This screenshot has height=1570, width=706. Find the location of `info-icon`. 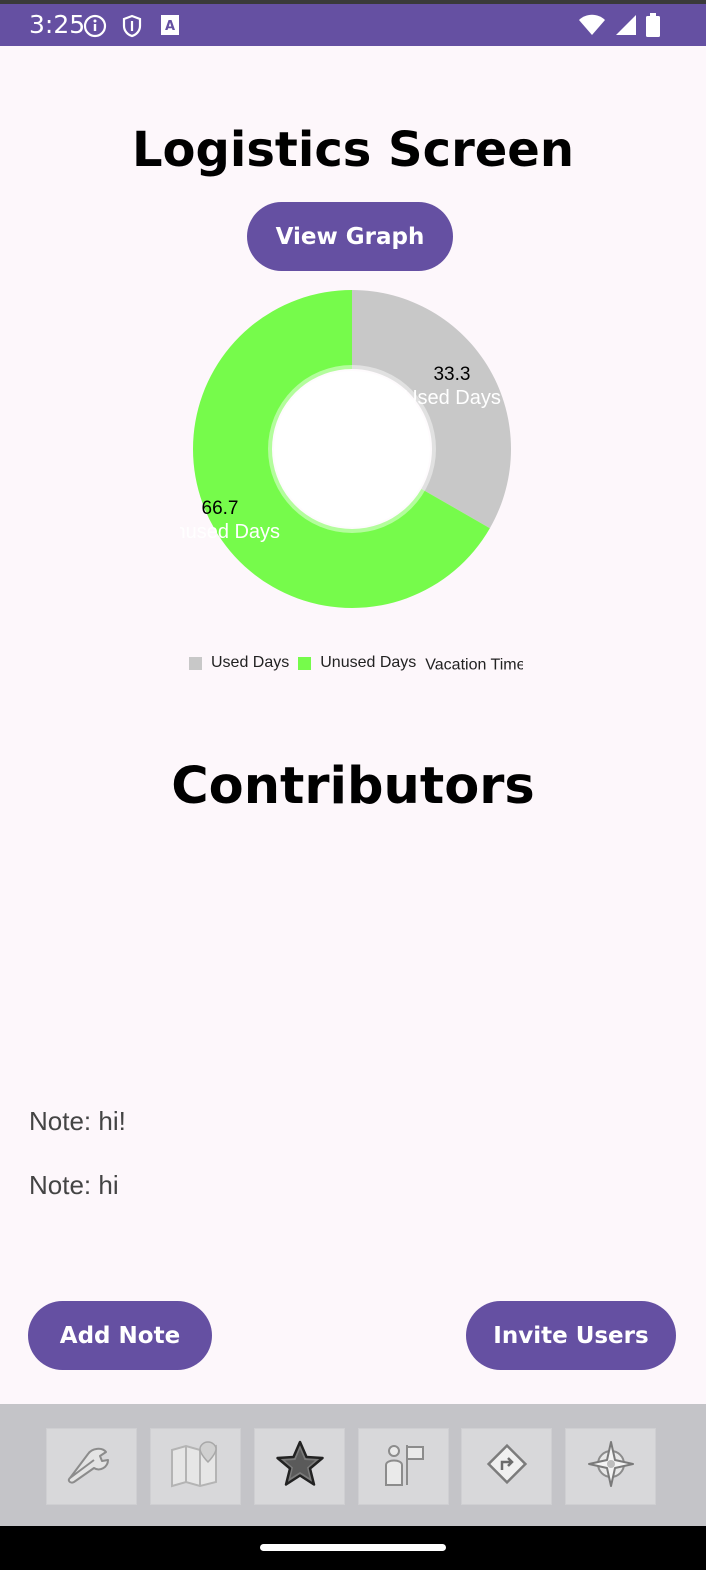

info-icon is located at coordinates (95, 28).